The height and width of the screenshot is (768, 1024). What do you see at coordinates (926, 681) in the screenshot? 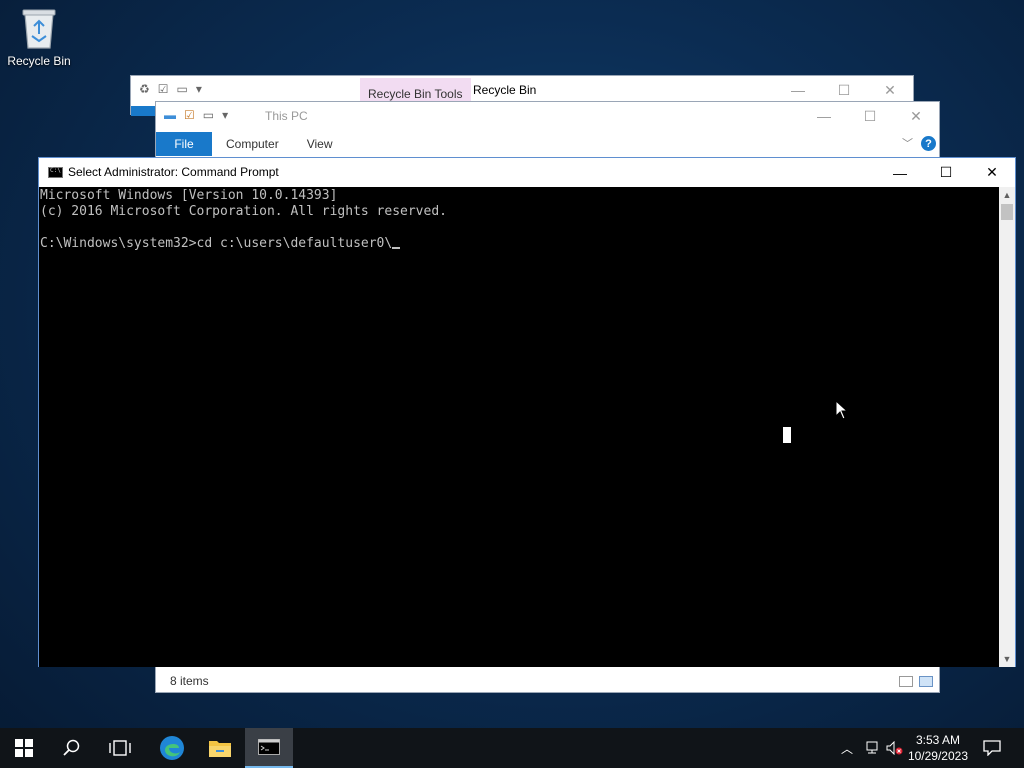
I see `large-icons-view-icon` at bounding box center [926, 681].